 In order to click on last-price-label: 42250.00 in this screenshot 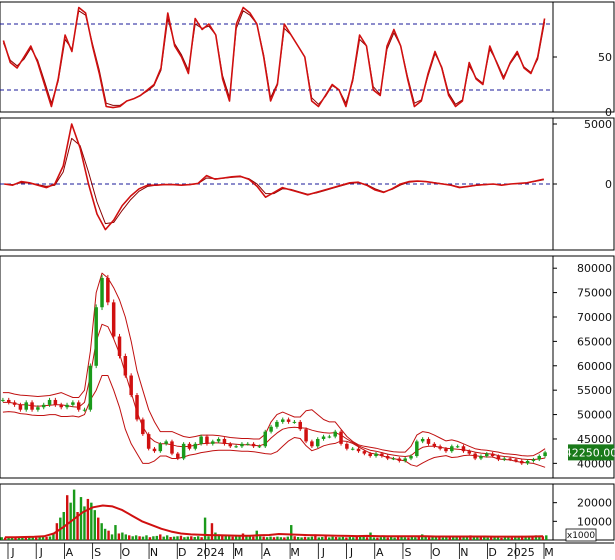, I will do `click(590, 452)`.